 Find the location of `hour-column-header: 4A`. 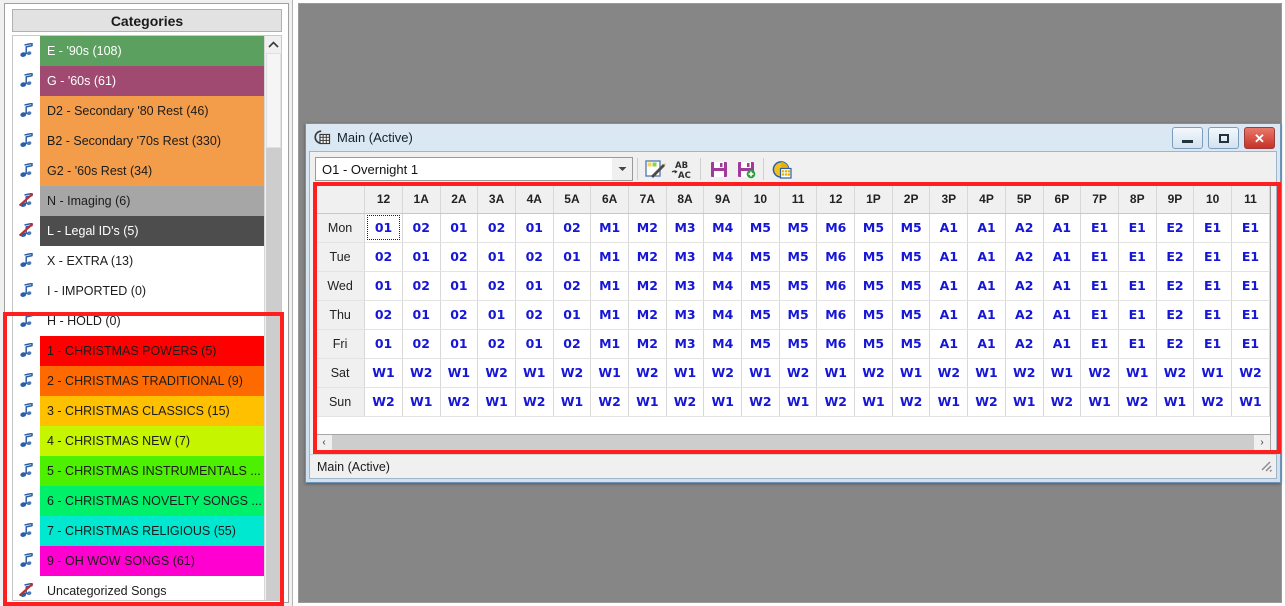

hour-column-header: 4A is located at coordinates (534, 200).